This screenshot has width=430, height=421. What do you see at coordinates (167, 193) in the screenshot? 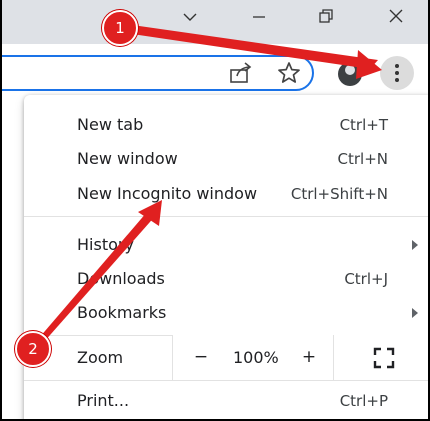
I see `menu-item-label: New Incognito window` at bounding box center [167, 193].